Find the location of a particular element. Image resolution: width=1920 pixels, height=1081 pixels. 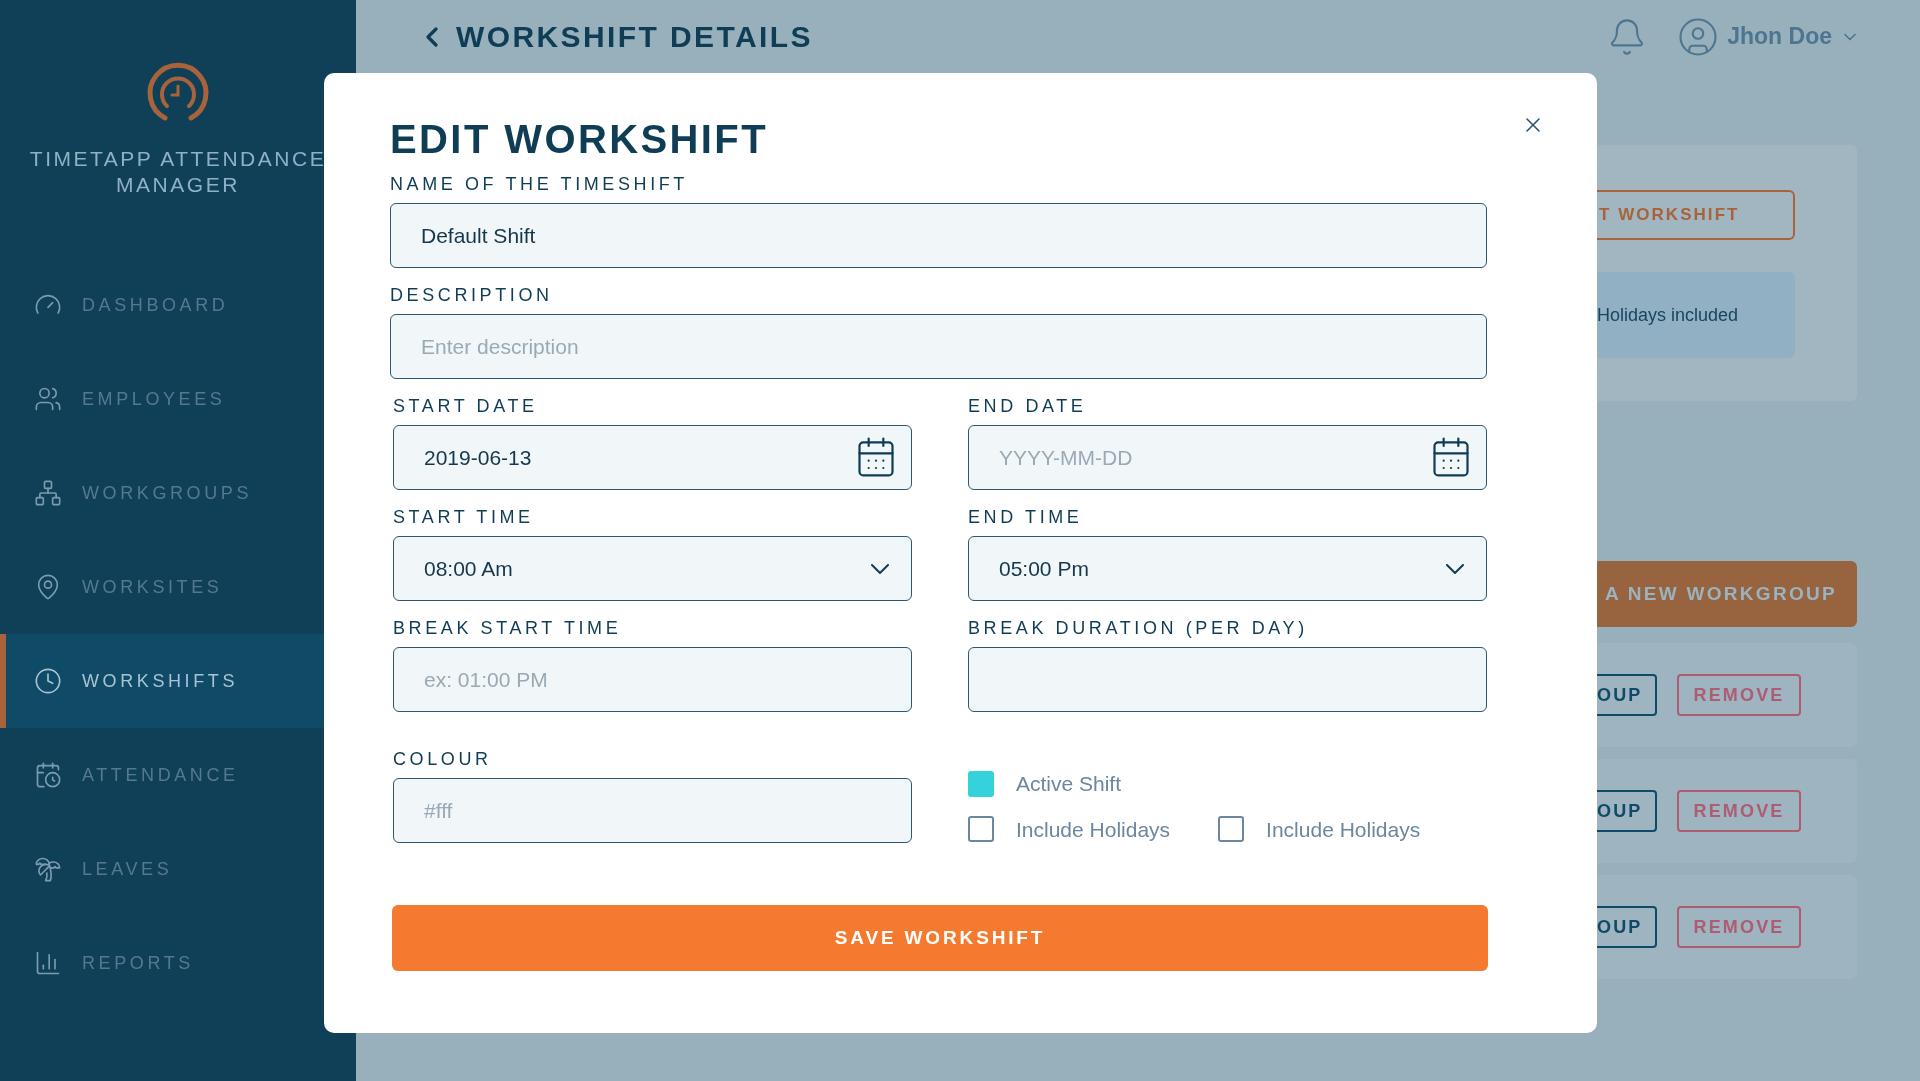

colour-input: #fff is located at coordinates (652, 810).